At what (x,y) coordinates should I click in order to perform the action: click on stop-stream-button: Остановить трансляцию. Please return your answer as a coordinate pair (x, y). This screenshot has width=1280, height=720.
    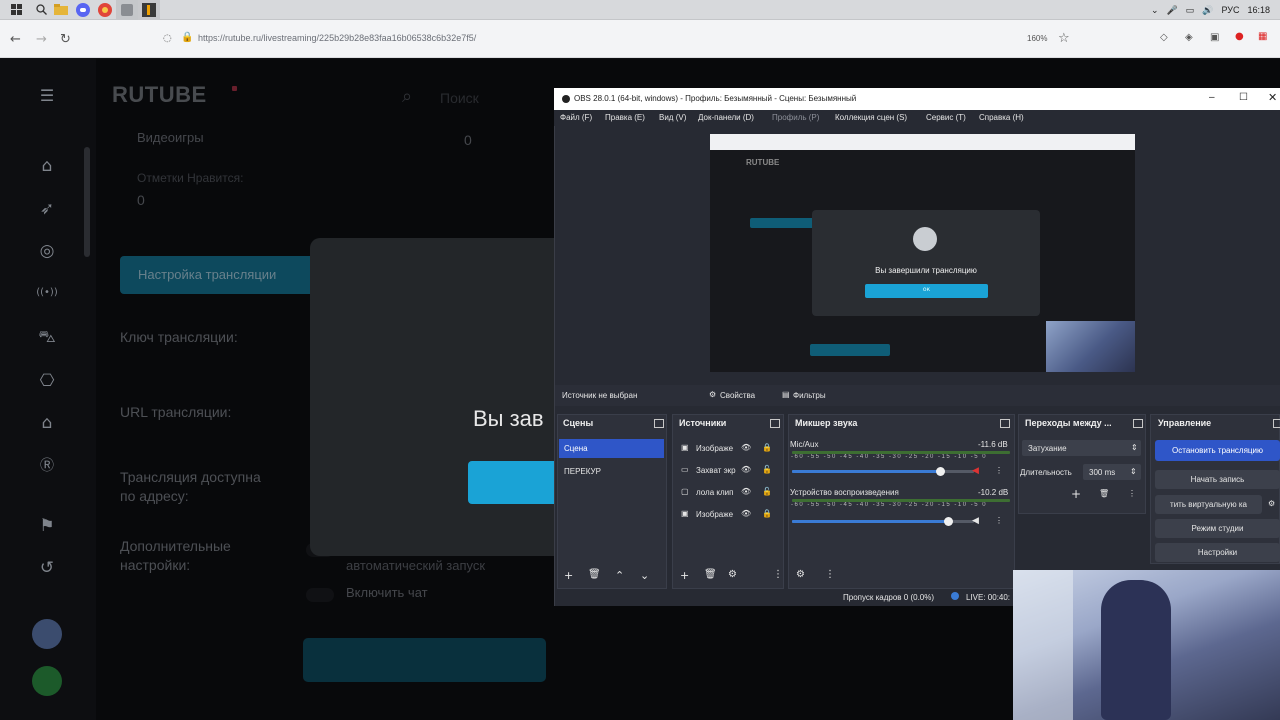
    Looking at the image, I should click on (1217, 450).